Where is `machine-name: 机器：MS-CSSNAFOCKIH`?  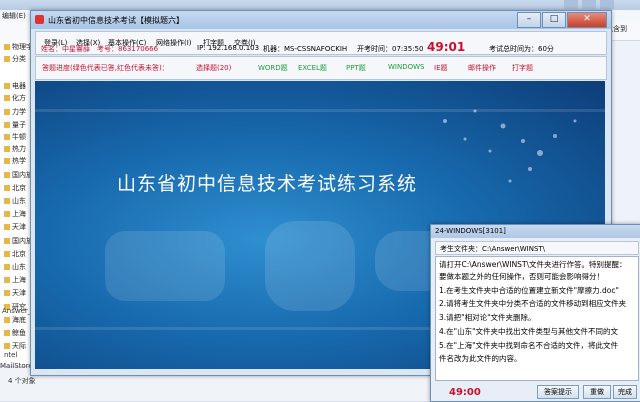
machine-name: 机器：MS-CSSNAFOCKIH is located at coordinates (305, 49).